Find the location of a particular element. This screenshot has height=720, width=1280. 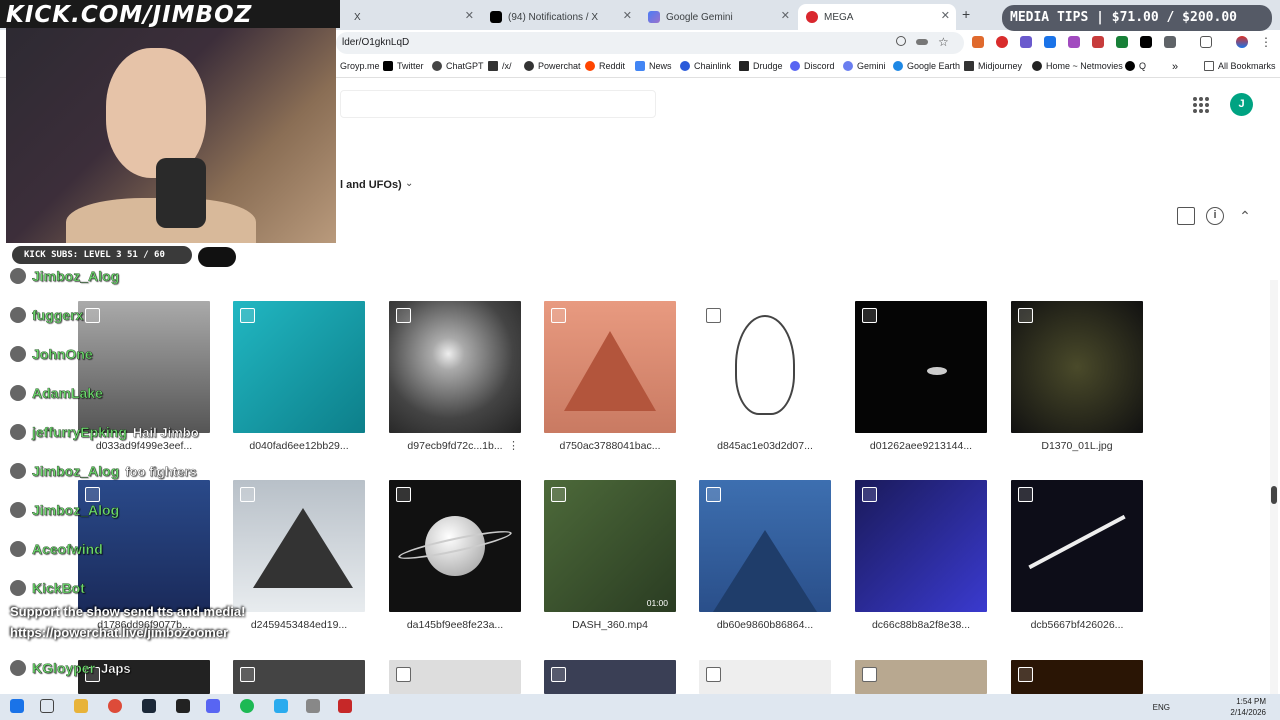

address-bar: lder/O1gknLqD is located at coordinates (650, 43).